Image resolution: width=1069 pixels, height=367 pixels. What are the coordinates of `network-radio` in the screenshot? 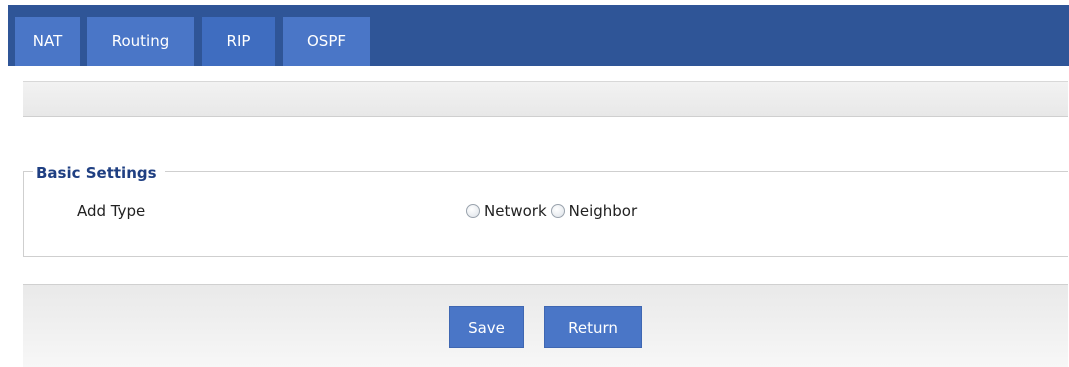 It's located at (473, 211).